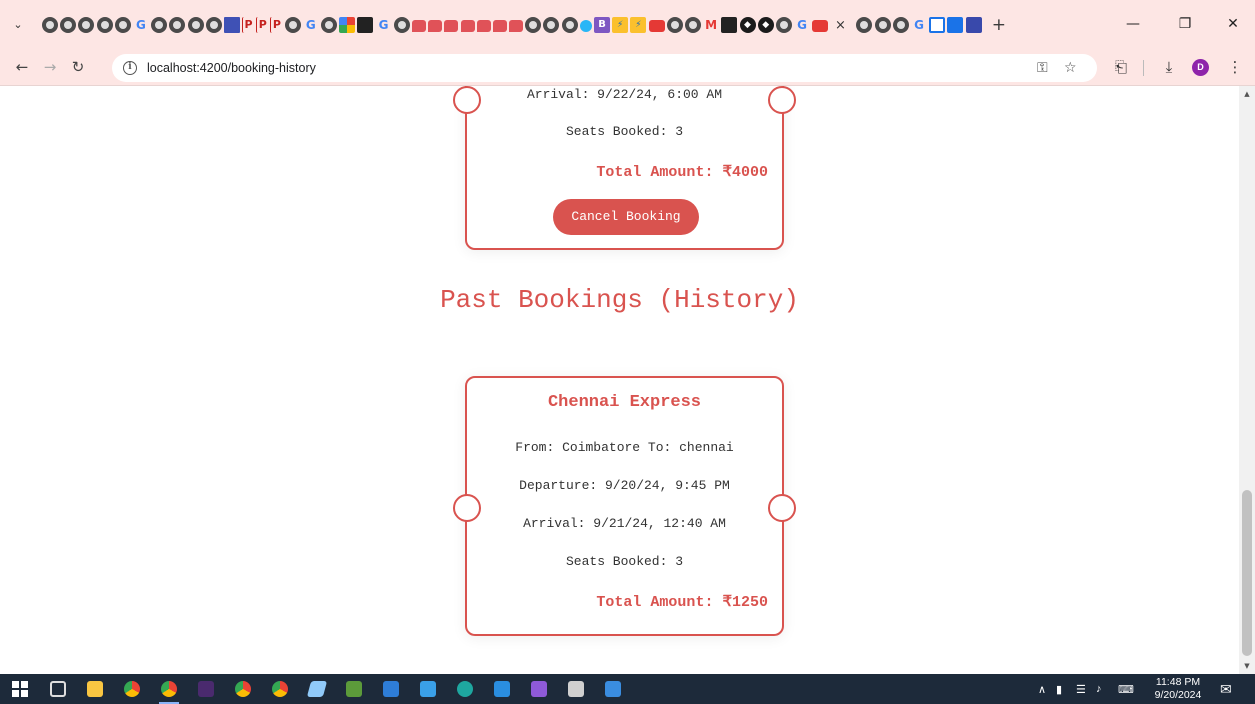 Image resolution: width=1255 pixels, height=704 pixels. I want to click on battery-icon: ▮, so click(1059, 689).